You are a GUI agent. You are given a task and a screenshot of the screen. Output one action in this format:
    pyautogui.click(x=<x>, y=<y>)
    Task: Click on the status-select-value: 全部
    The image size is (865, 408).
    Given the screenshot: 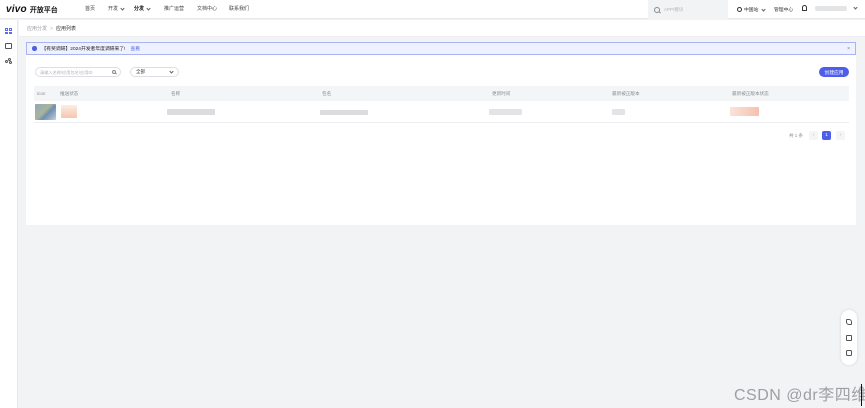 What is the action you would take?
    pyautogui.click(x=140, y=71)
    